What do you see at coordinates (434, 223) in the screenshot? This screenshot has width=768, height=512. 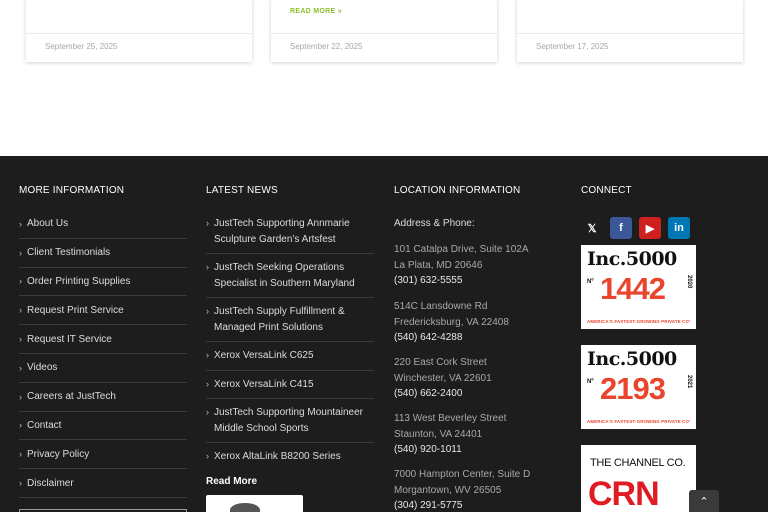 I see `address-heading: Address & Phone:` at bounding box center [434, 223].